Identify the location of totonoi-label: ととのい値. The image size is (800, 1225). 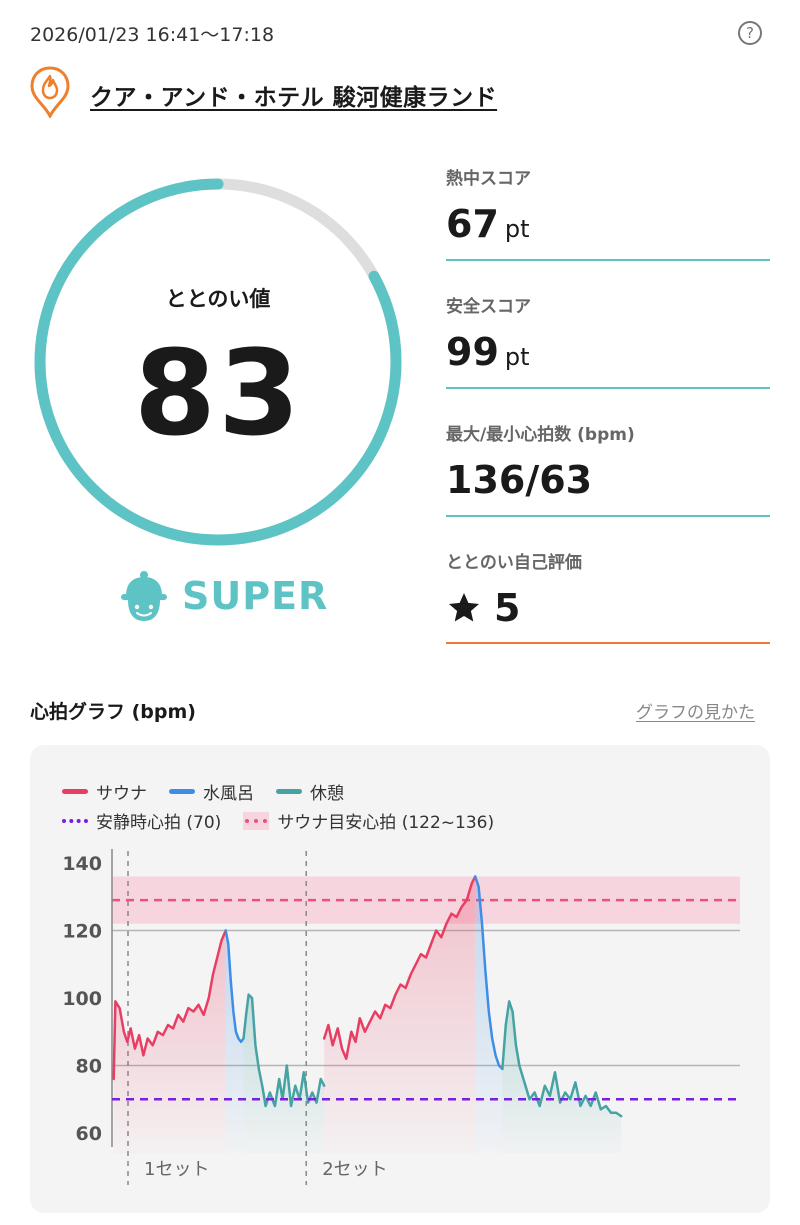
(218, 299).